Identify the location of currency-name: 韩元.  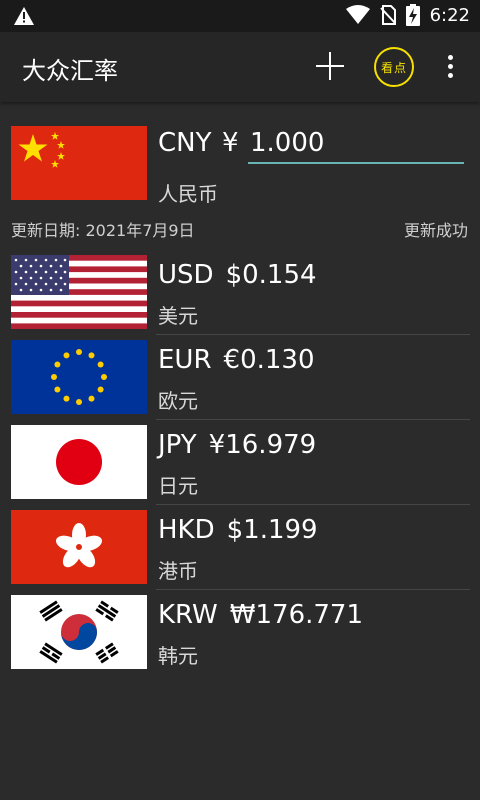
(178, 656).